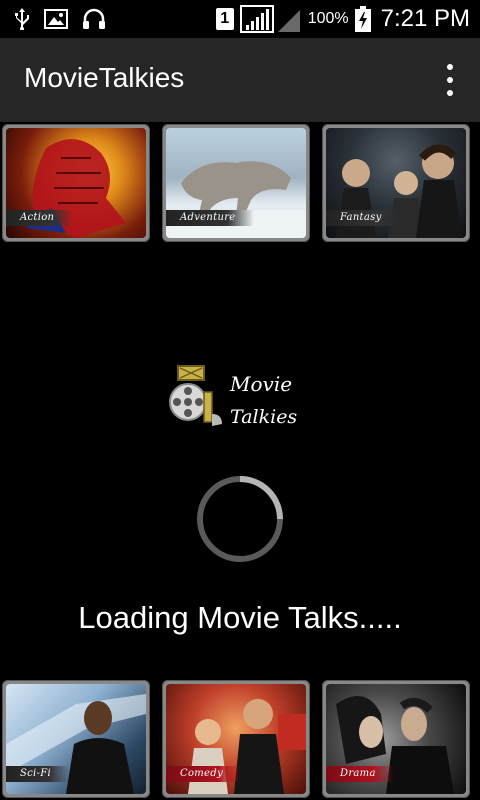 This screenshot has width=480, height=800. I want to click on headphones-icon, so click(94, 18).